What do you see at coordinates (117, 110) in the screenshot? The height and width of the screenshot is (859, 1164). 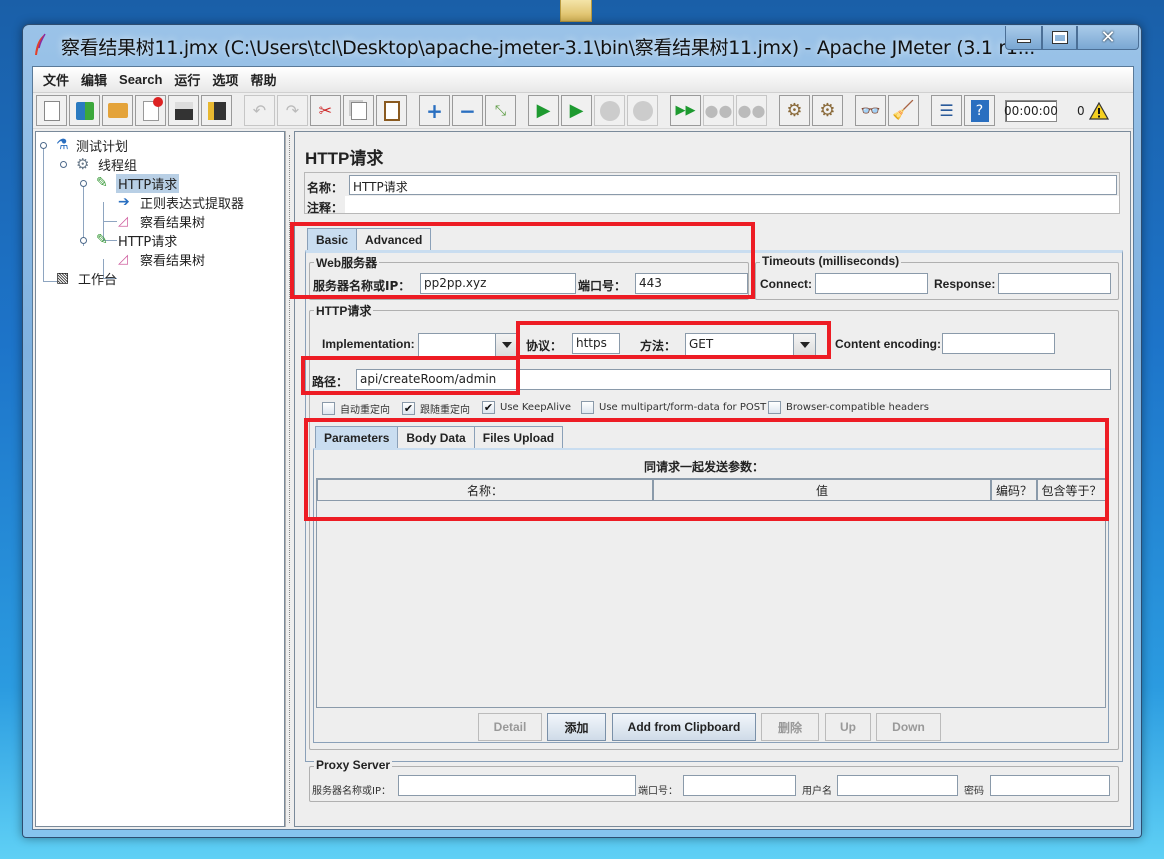 I see `open-button` at bounding box center [117, 110].